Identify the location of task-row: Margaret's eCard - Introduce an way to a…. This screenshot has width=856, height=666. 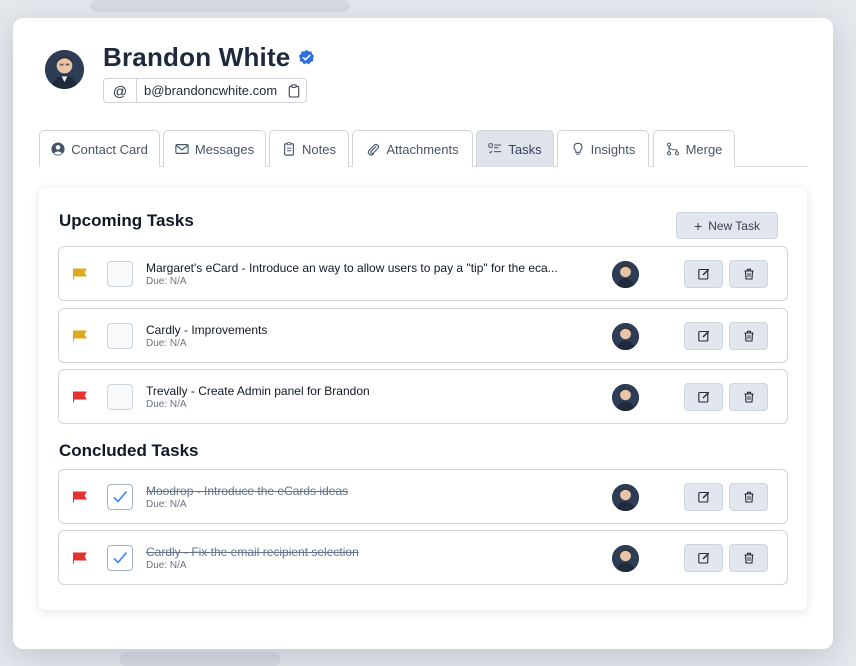
(423, 273).